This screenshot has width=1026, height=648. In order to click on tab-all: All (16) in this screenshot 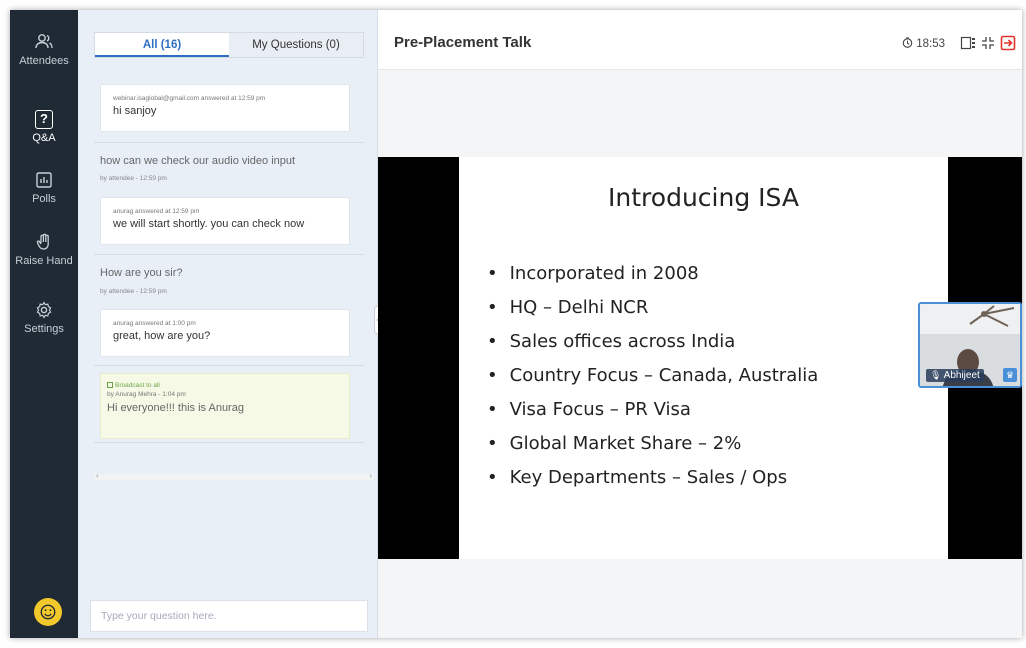, I will do `click(162, 45)`.